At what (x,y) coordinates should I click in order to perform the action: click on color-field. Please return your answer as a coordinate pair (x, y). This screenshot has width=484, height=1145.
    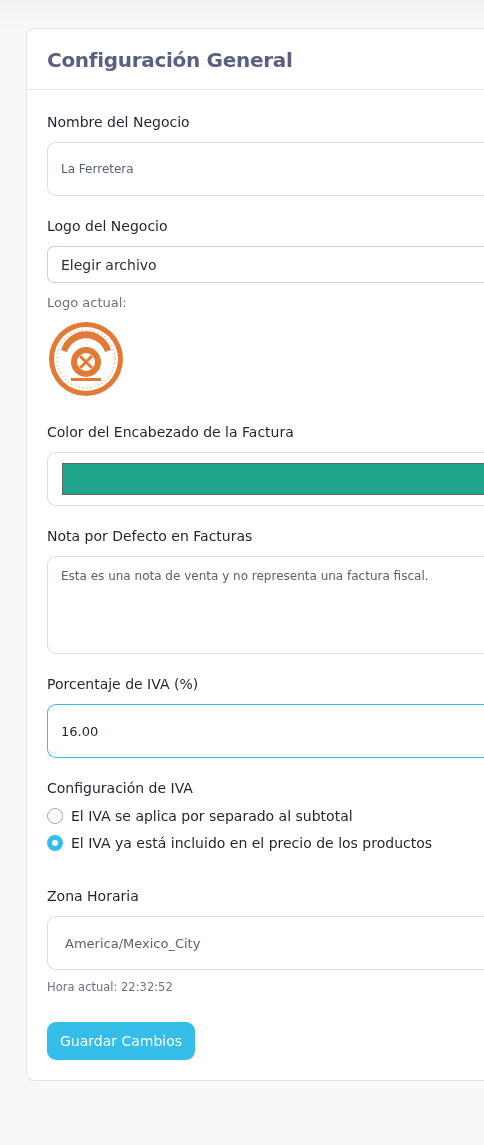
    Looking at the image, I should click on (265, 479).